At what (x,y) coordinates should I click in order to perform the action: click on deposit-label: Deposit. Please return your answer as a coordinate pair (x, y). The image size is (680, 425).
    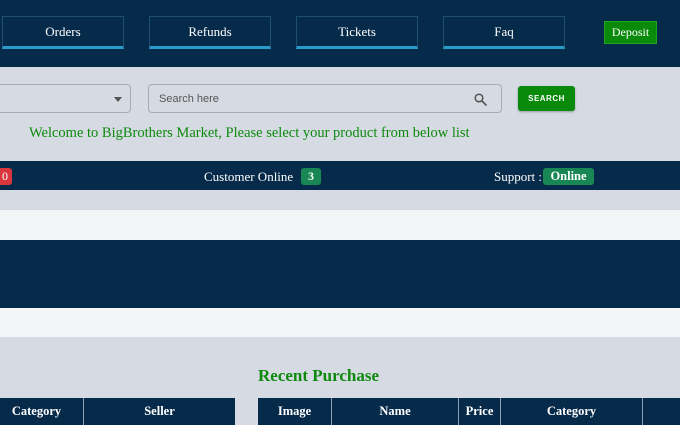
    Looking at the image, I should click on (630, 32).